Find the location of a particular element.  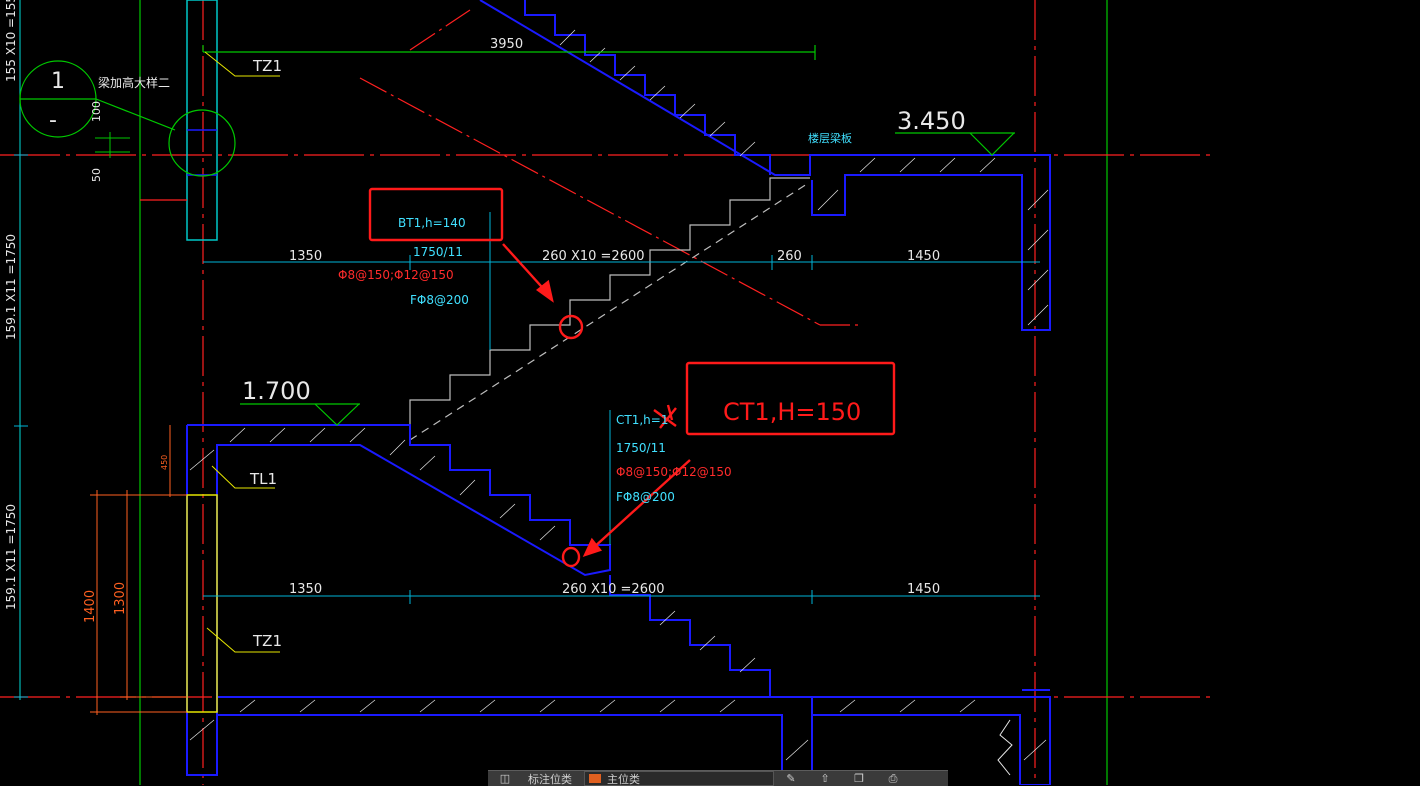

left-dim-3: 159.1 X11 =1750 is located at coordinates (11, 557).